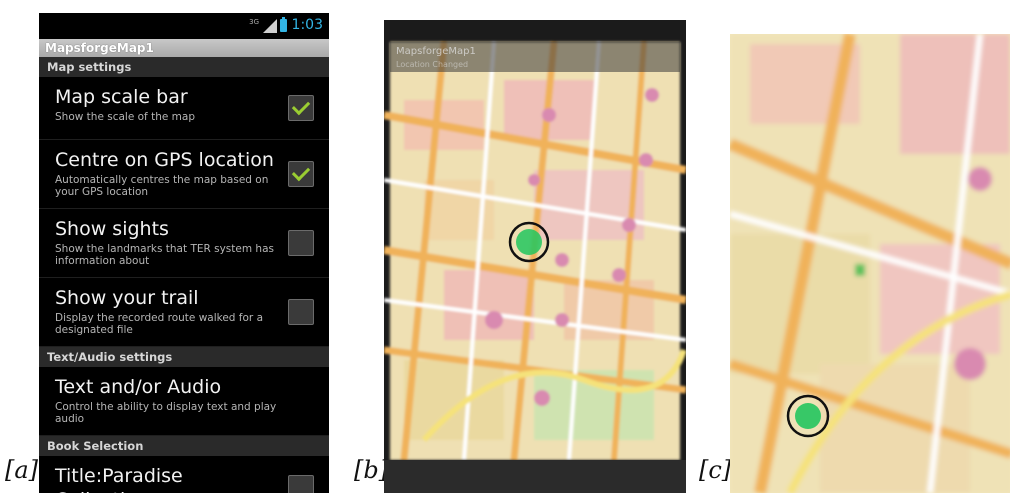 This screenshot has height=496, width=1010. Describe the element at coordinates (301, 108) in the screenshot. I see `checkbox-map-scale-bar` at that location.